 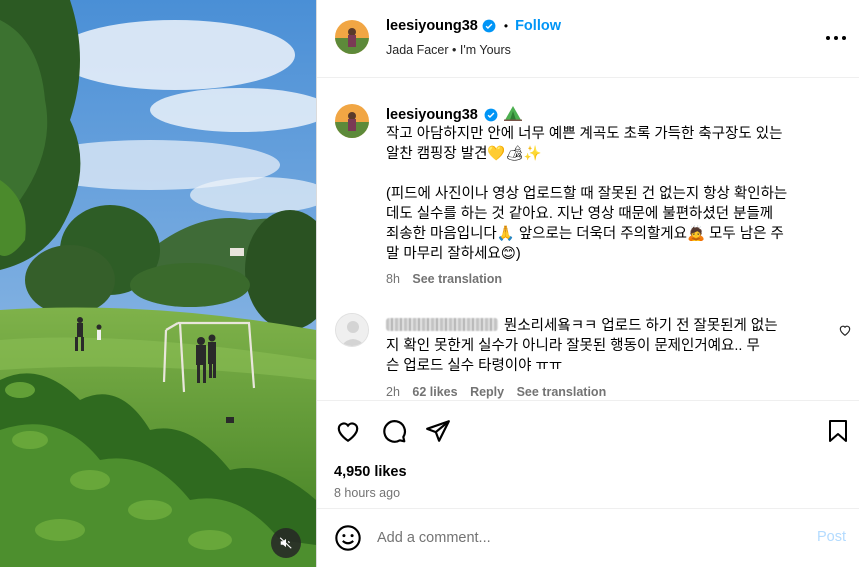 I want to click on more-options-icon, so click(x=836, y=38).